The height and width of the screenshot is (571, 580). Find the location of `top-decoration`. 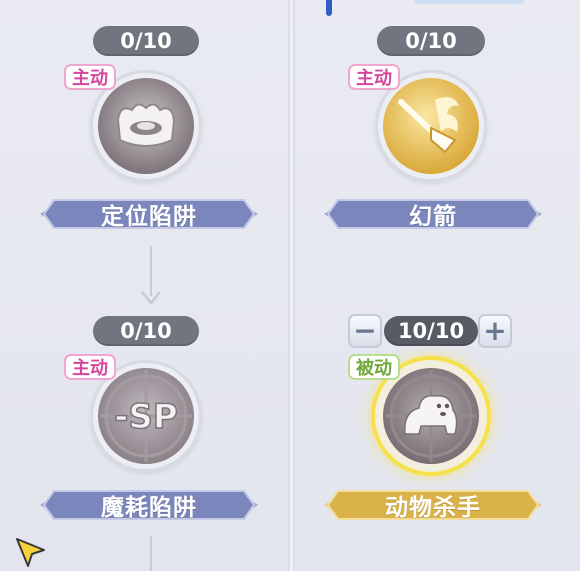

top-decoration is located at coordinates (329, 8).